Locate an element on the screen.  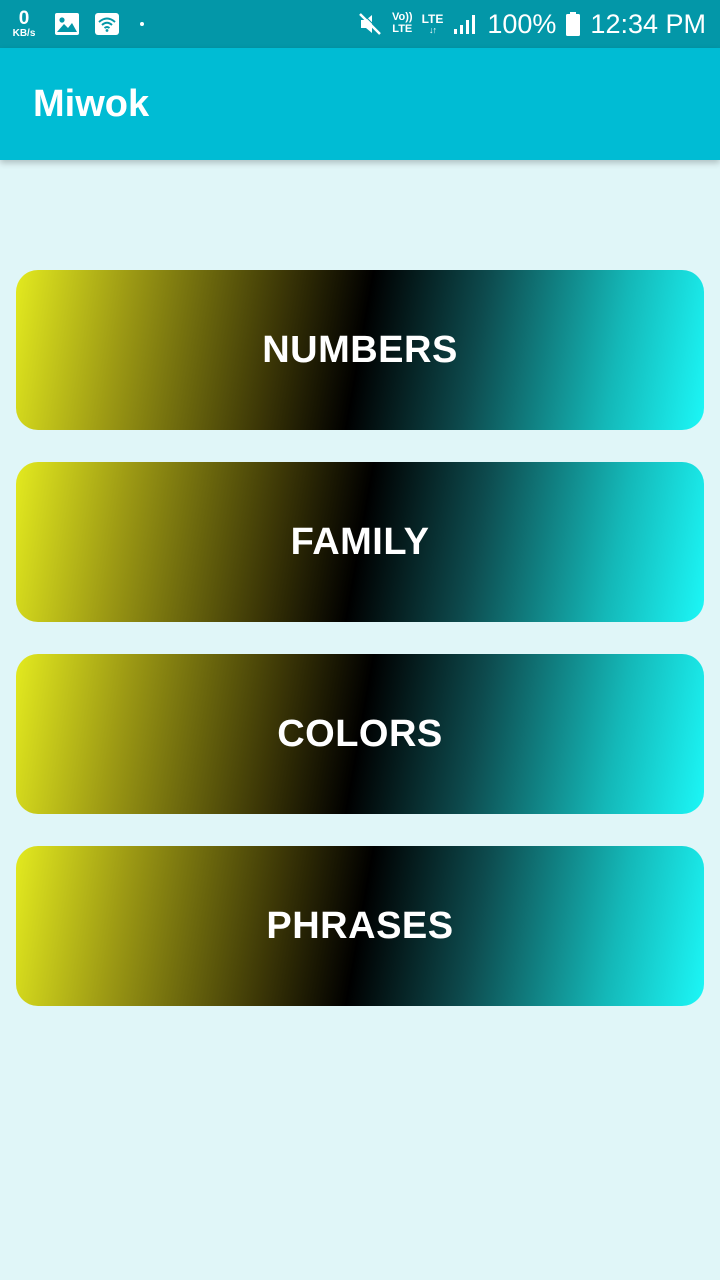
gallery-icon is located at coordinates (67, 24).